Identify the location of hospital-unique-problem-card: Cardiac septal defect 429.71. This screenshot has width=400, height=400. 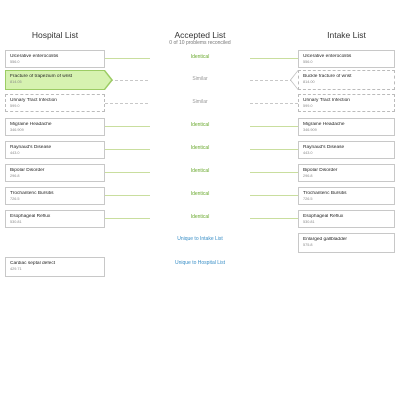
(55, 267).